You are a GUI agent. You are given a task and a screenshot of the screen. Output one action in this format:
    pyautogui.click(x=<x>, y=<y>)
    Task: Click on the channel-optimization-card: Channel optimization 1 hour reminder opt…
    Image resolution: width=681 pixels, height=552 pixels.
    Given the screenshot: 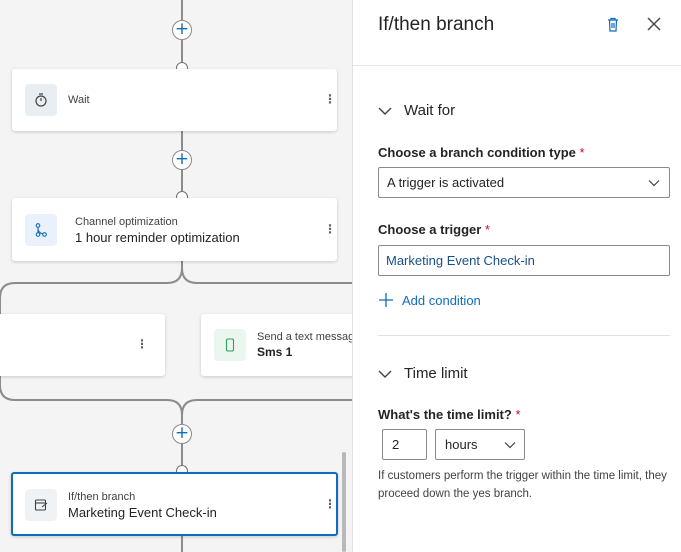 What is the action you would take?
    pyautogui.click(x=174, y=229)
    